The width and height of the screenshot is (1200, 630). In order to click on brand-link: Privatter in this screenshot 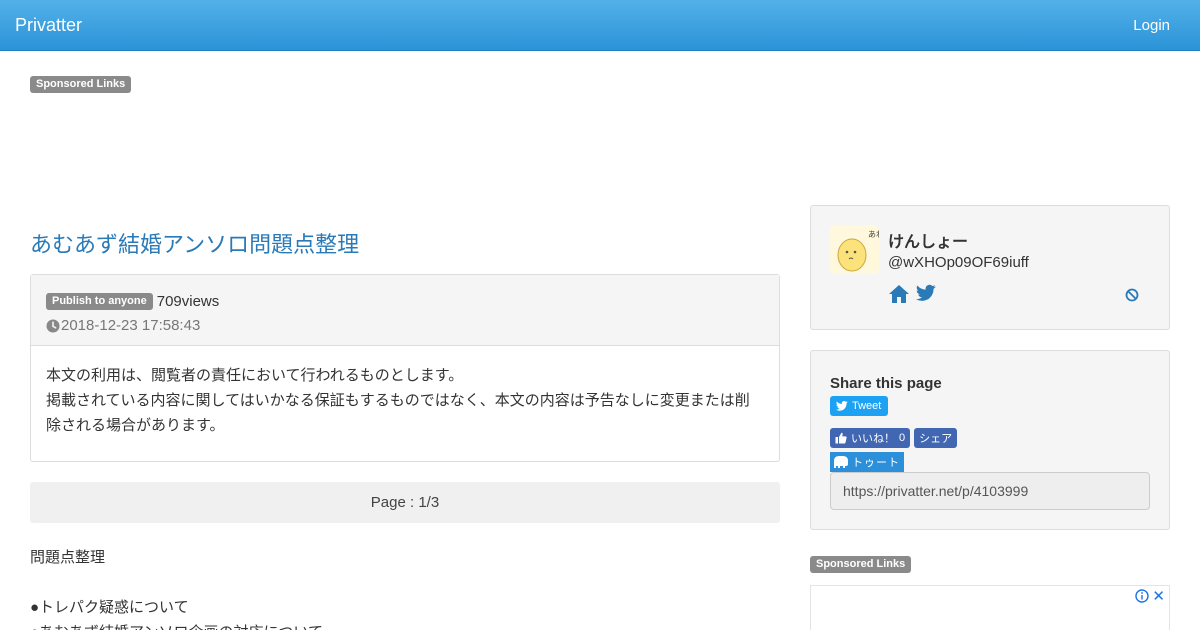, I will do `click(48, 25)`.